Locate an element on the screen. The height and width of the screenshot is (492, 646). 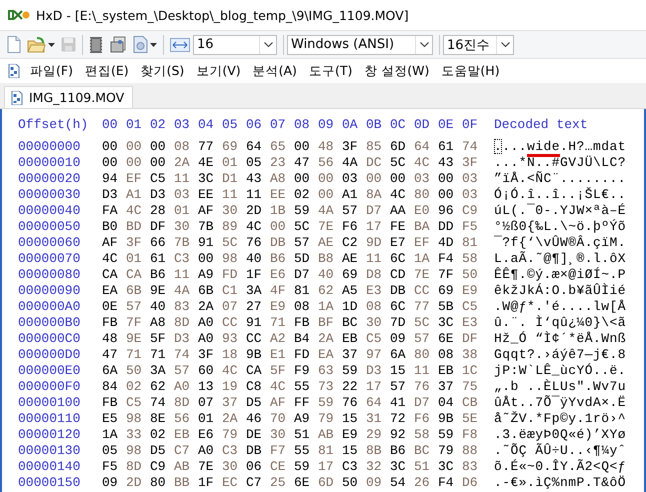
hex-byte: F4 is located at coordinates (450, 259).